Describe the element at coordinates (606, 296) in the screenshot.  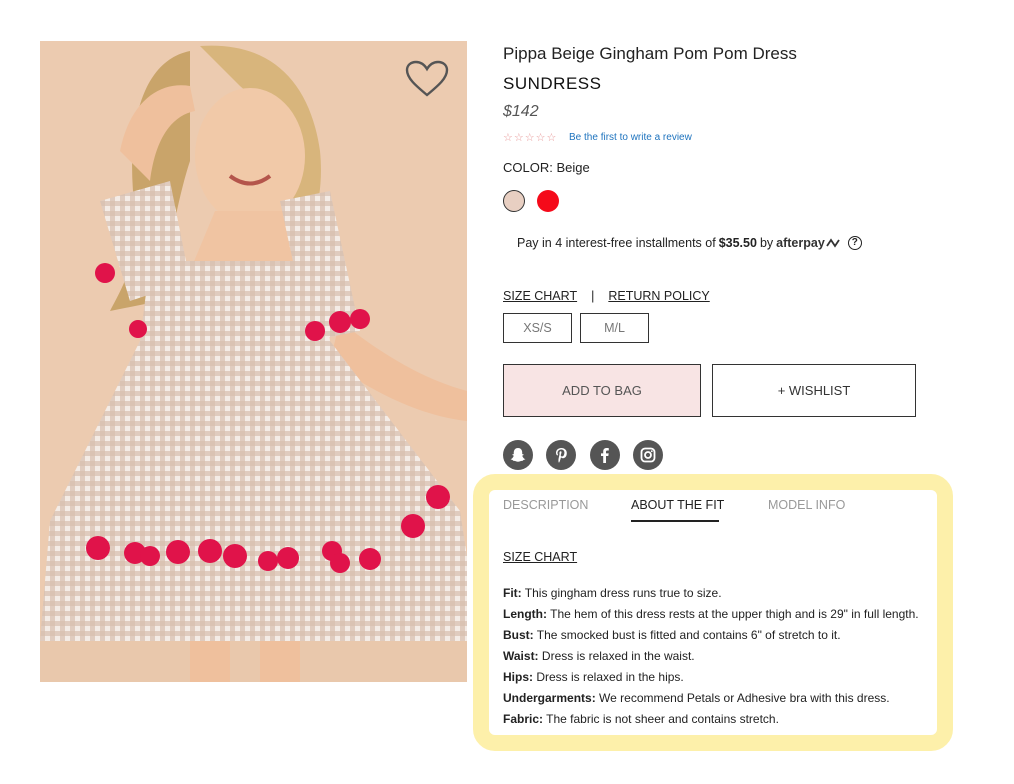
I see `info-links: SIZE CHART | RETURN POLICY` at that location.